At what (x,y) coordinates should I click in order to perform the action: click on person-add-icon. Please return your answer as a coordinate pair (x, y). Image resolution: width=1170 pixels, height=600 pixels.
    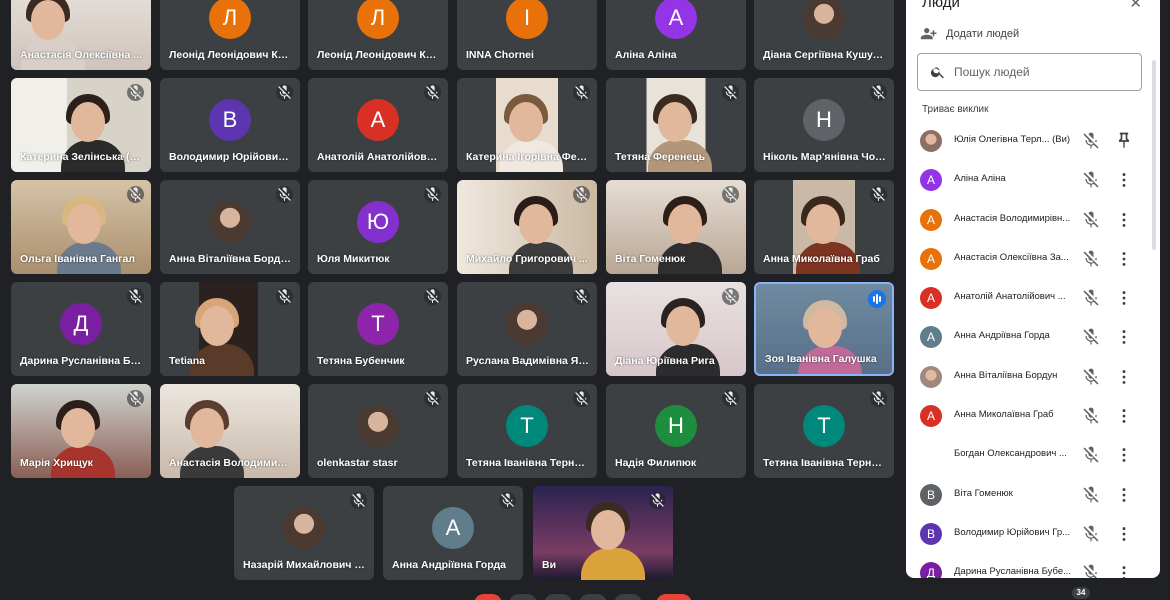
    Looking at the image, I should click on (928, 34).